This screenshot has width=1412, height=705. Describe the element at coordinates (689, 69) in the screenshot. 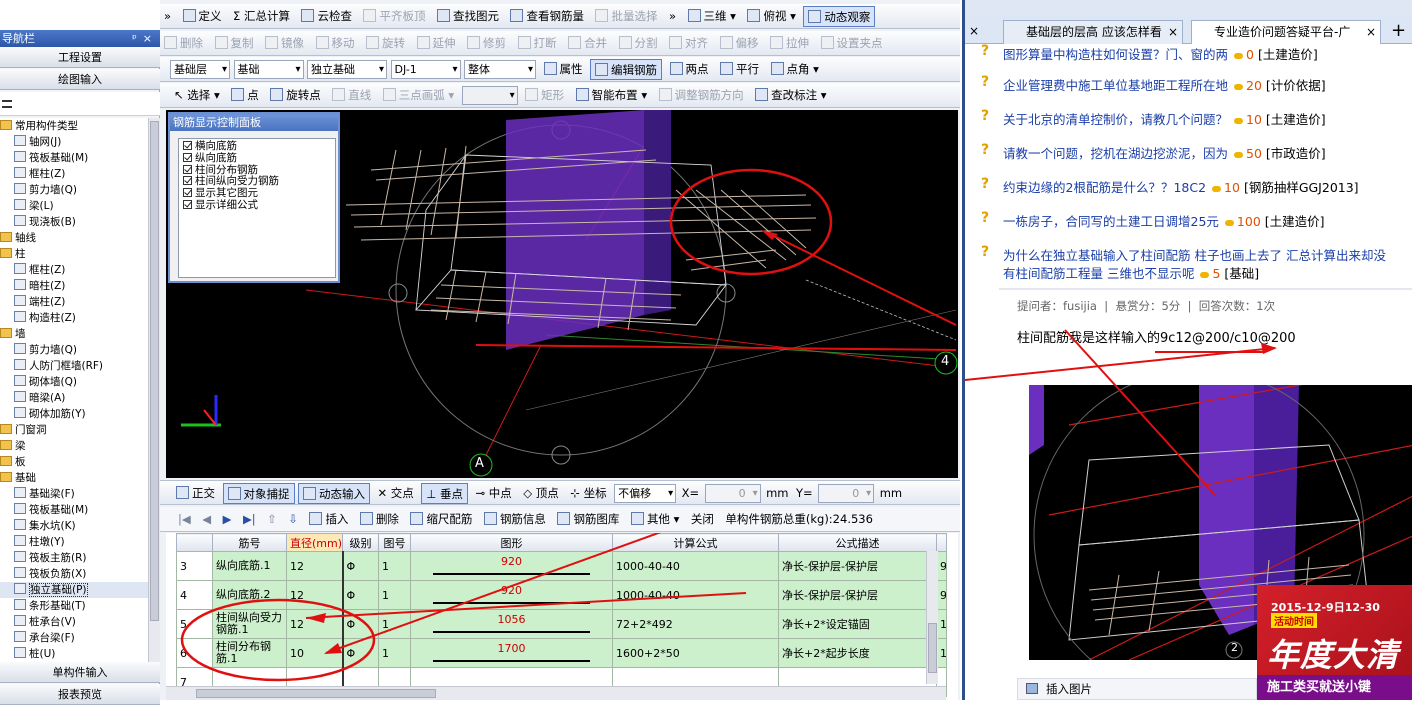

I see `two-point-button: 两点` at that location.